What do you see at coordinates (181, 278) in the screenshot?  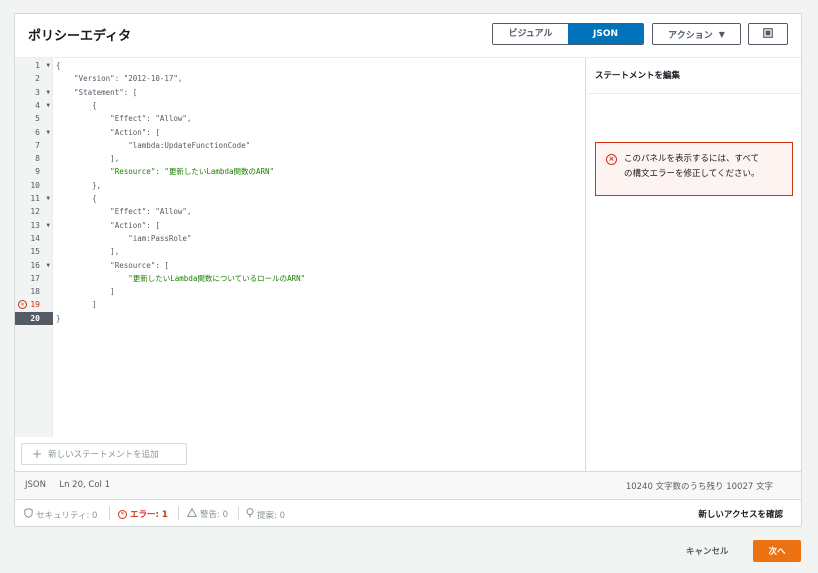 I see `code-line: "更新したいLambda関数についているロールのARN"` at bounding box center [181, 278].